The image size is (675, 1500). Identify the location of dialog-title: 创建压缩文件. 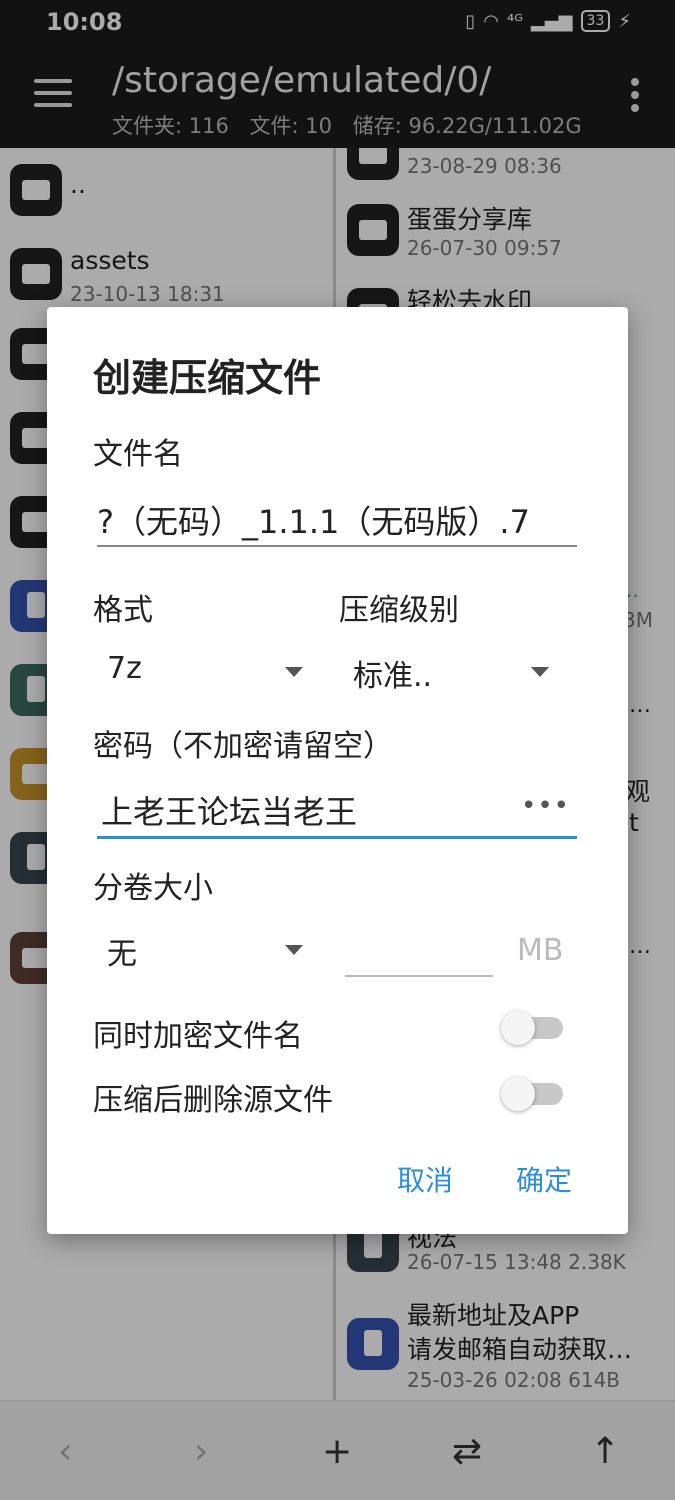
(207, 378).